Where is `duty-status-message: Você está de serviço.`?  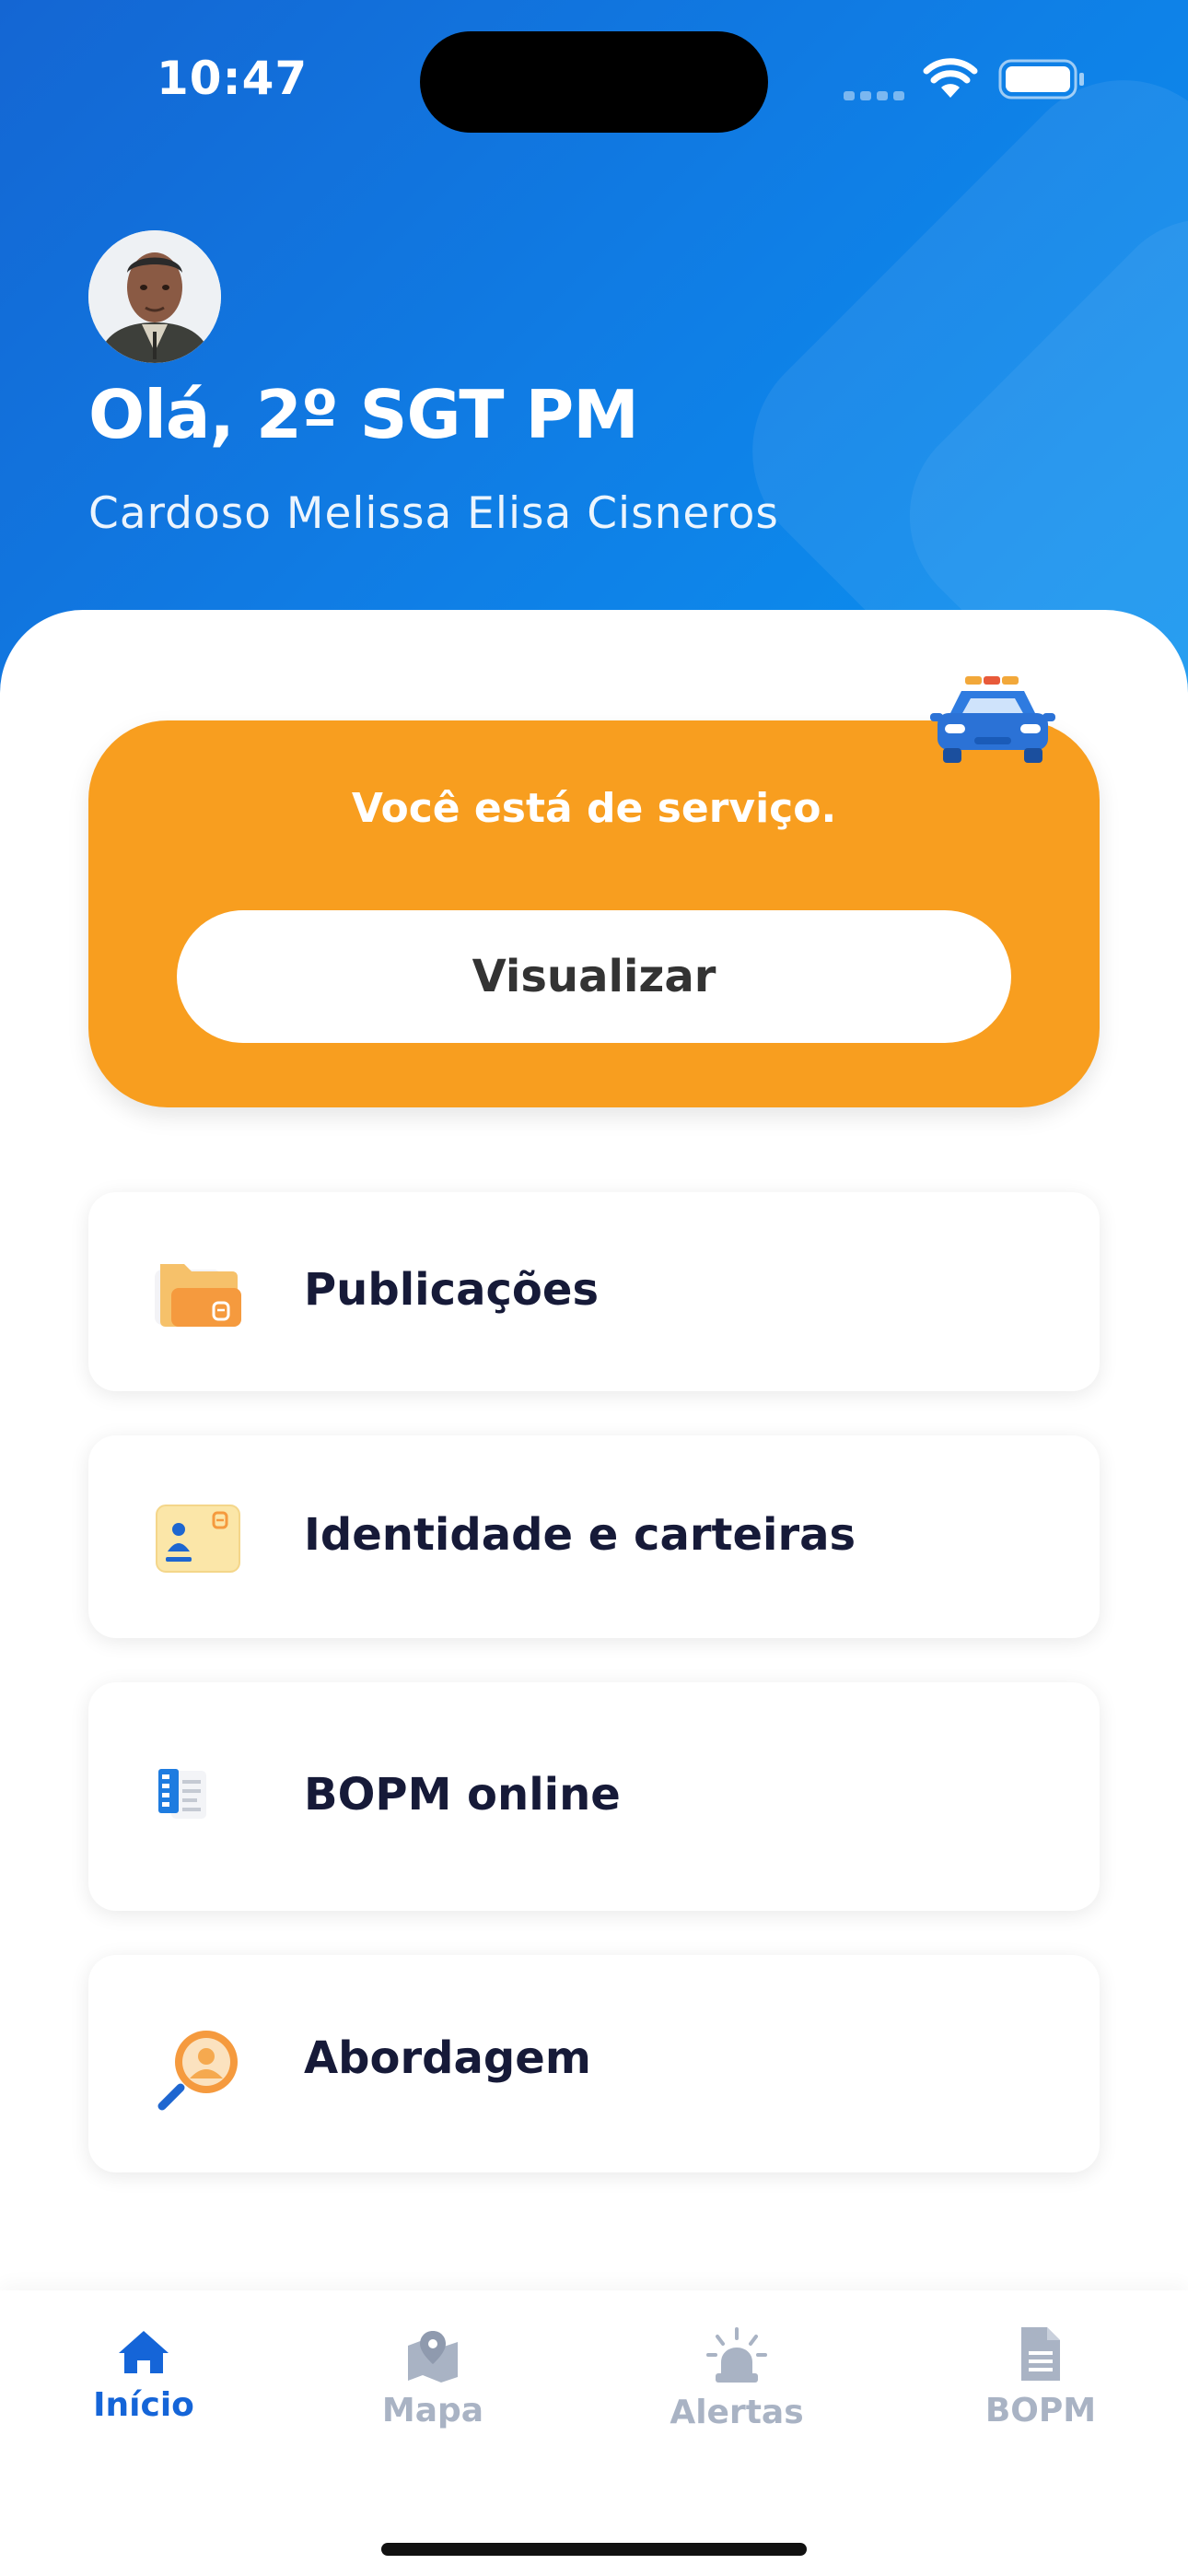 duty-status-message: Você está de serviço. is located at coordinates (594, 808).